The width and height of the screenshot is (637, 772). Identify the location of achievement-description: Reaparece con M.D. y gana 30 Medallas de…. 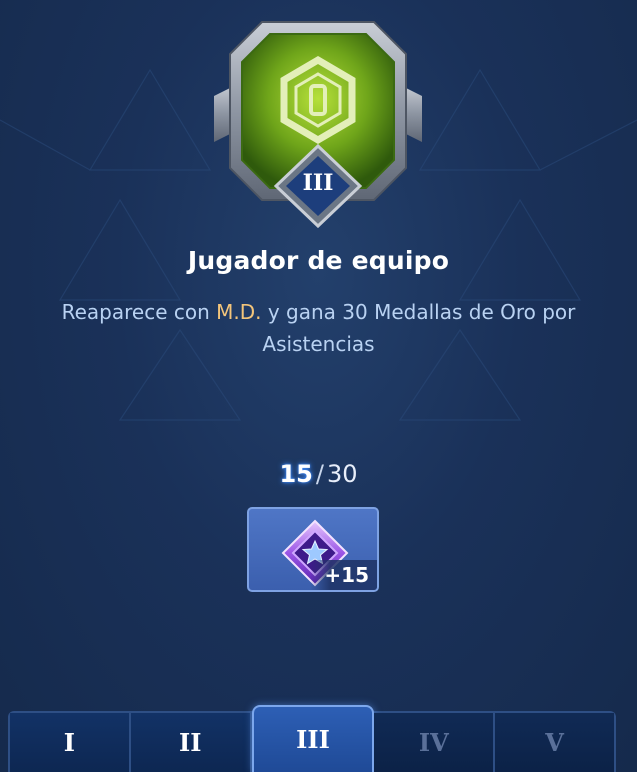
(318, 328).